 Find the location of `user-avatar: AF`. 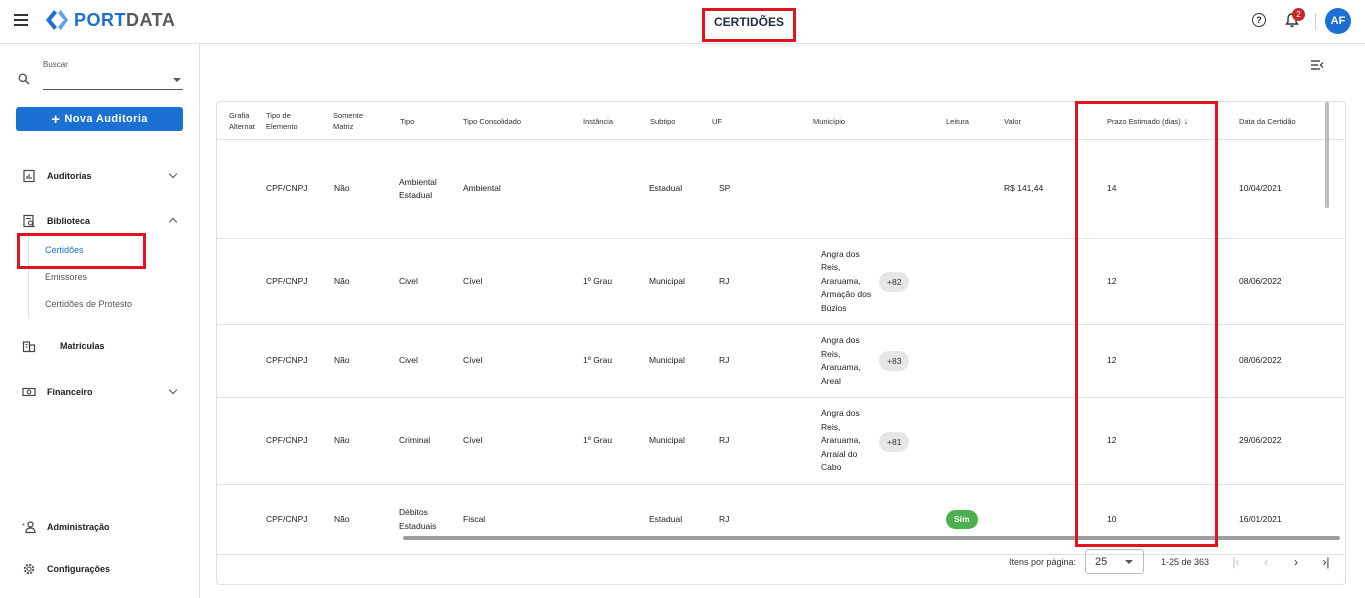

user-avatar: AF is located at coordinates (1338, 21).